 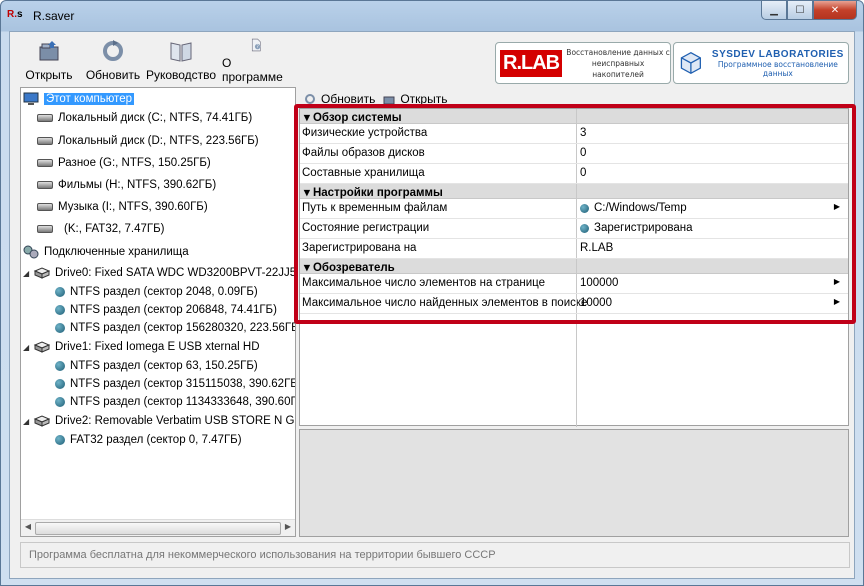 I want to click on property-value: C:/Windows/Temp, so click(x=633, y=208).